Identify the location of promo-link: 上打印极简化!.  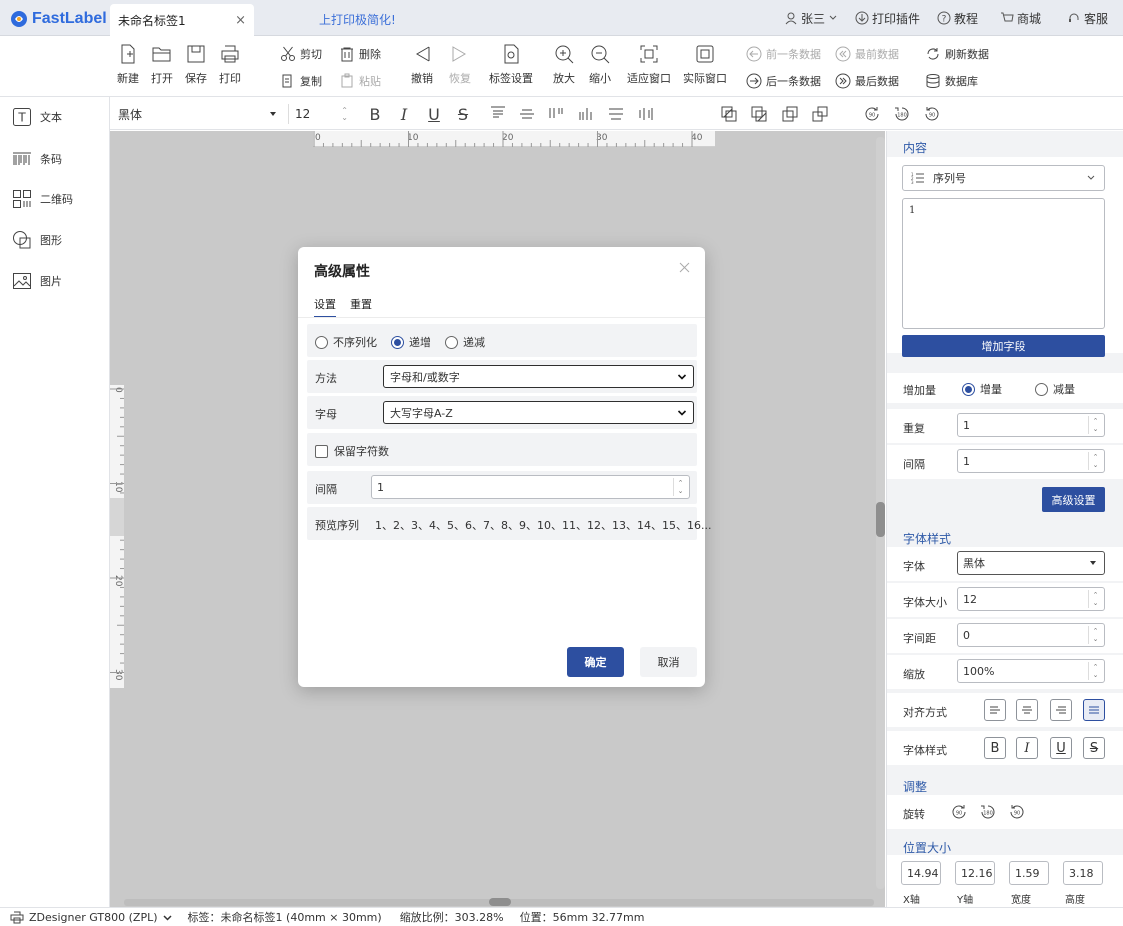
(357, 19).